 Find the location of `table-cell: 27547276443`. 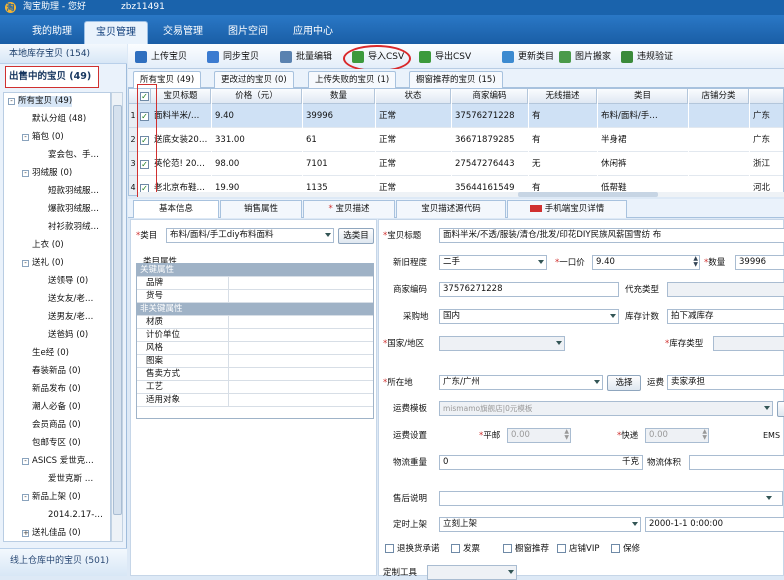

table-cell: 27547276443 is located at coordinates (490, 164).